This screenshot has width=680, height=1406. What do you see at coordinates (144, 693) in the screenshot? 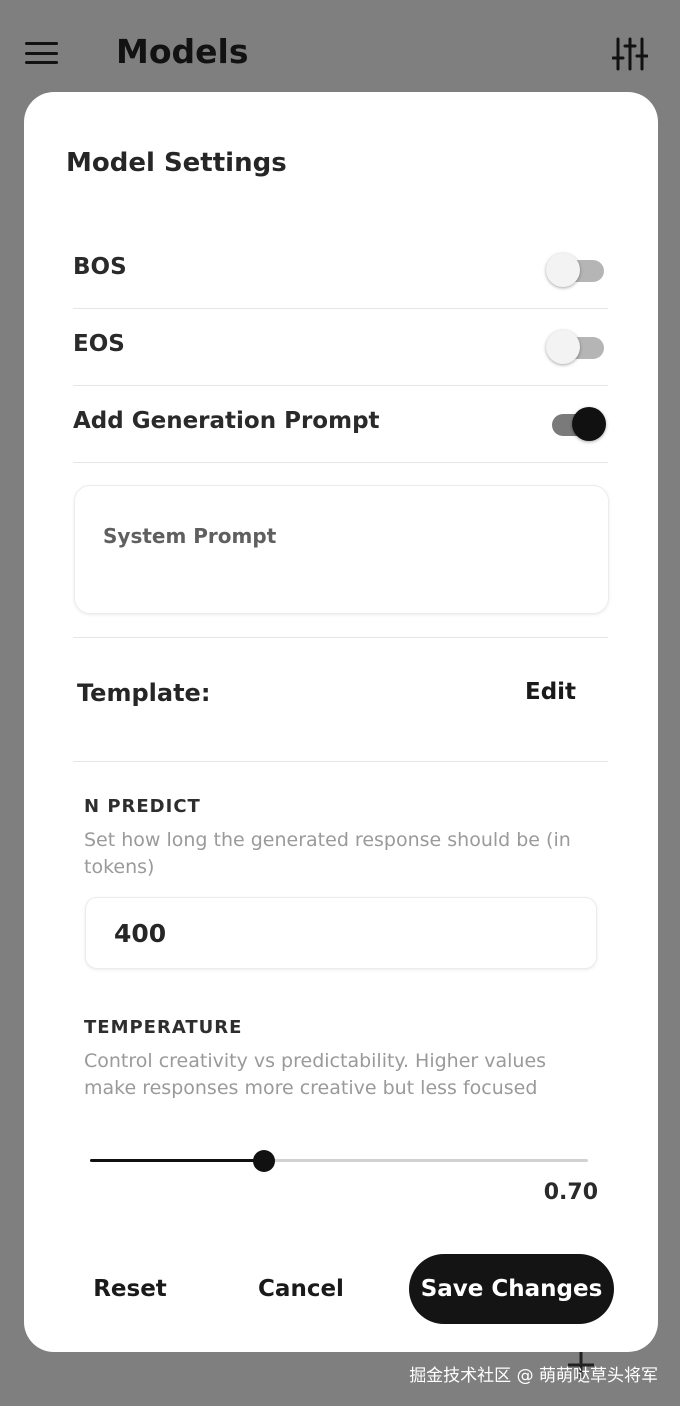
I see `template-label: Template:` at bounding box center [144, 693].